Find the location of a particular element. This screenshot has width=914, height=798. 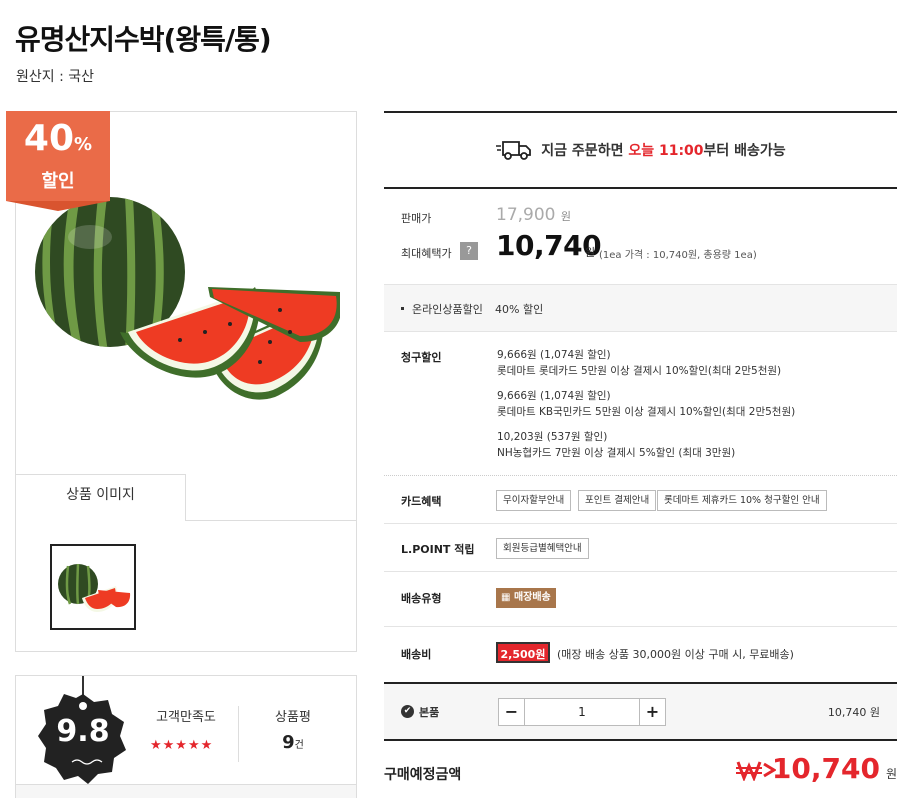

quantity-stepper: − 1 + is located at coordinates (582, 712).